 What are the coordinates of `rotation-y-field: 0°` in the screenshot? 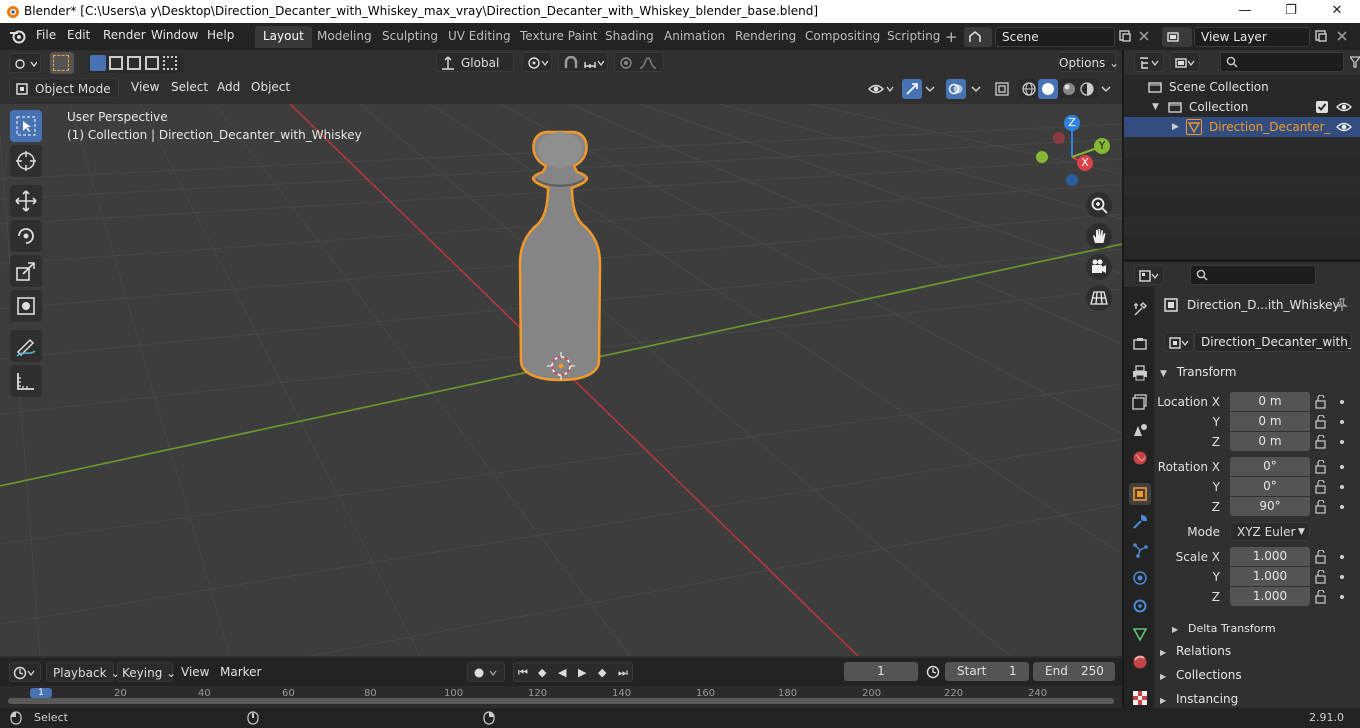 It's located at (1270, 486).